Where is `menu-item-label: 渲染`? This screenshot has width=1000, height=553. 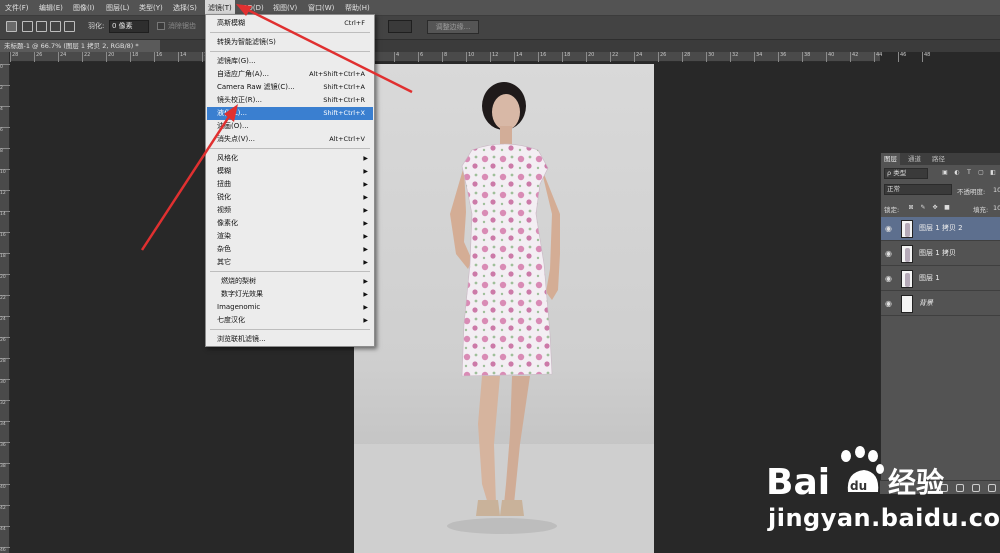
menu-item-label: 渲染 is located at coordinates (224, 236).